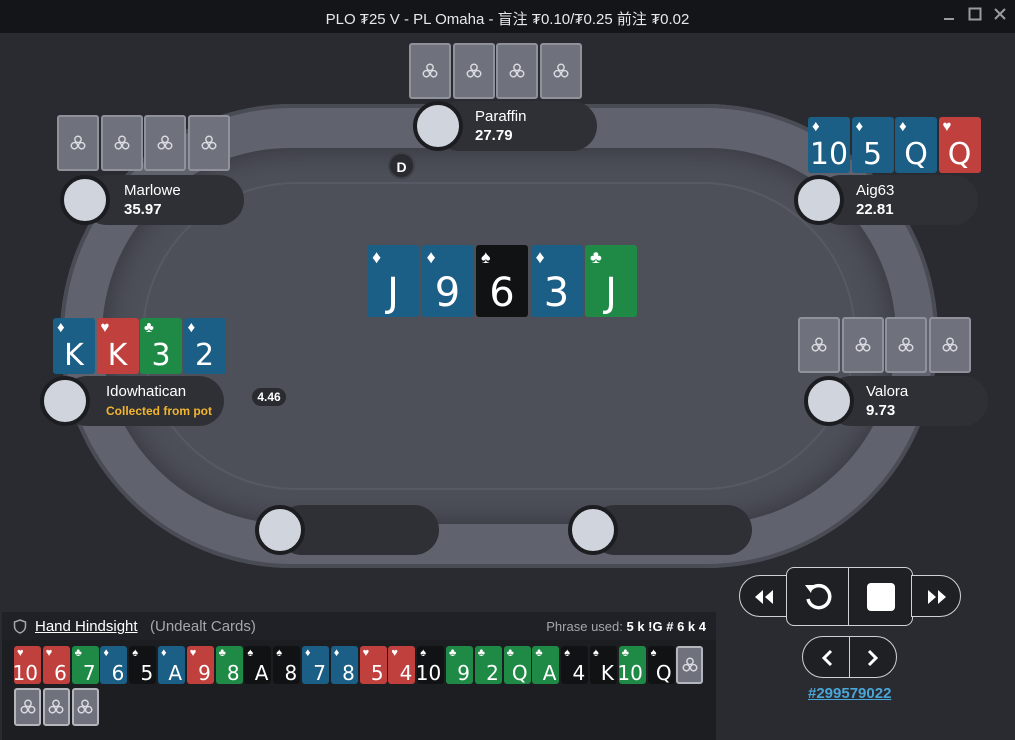  Describe the element at coordinates (849, 693) in the screenshot. I see `hand-id-link: #299579022` at that location.